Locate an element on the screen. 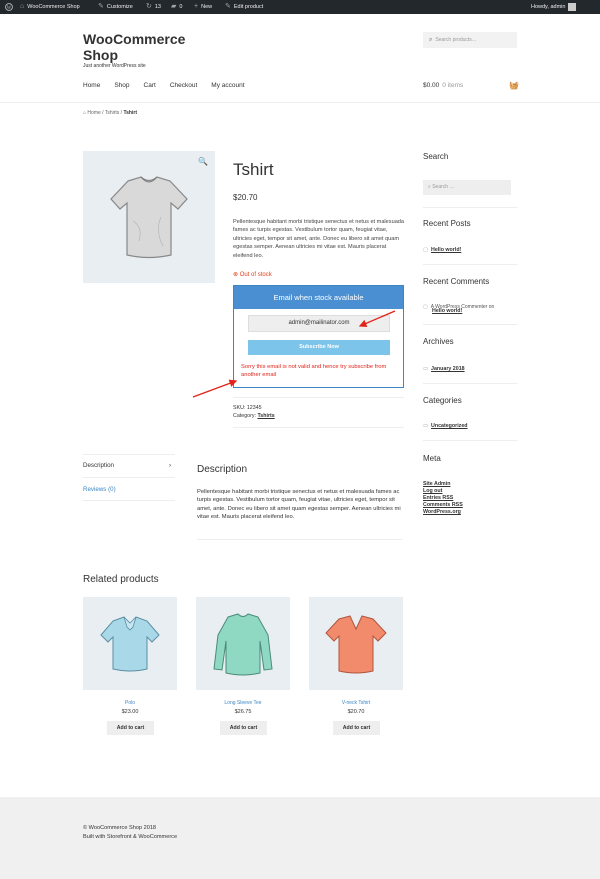 The width and height of the screenshot is (600, 879). description-divider is located at coordinates (299, 539).